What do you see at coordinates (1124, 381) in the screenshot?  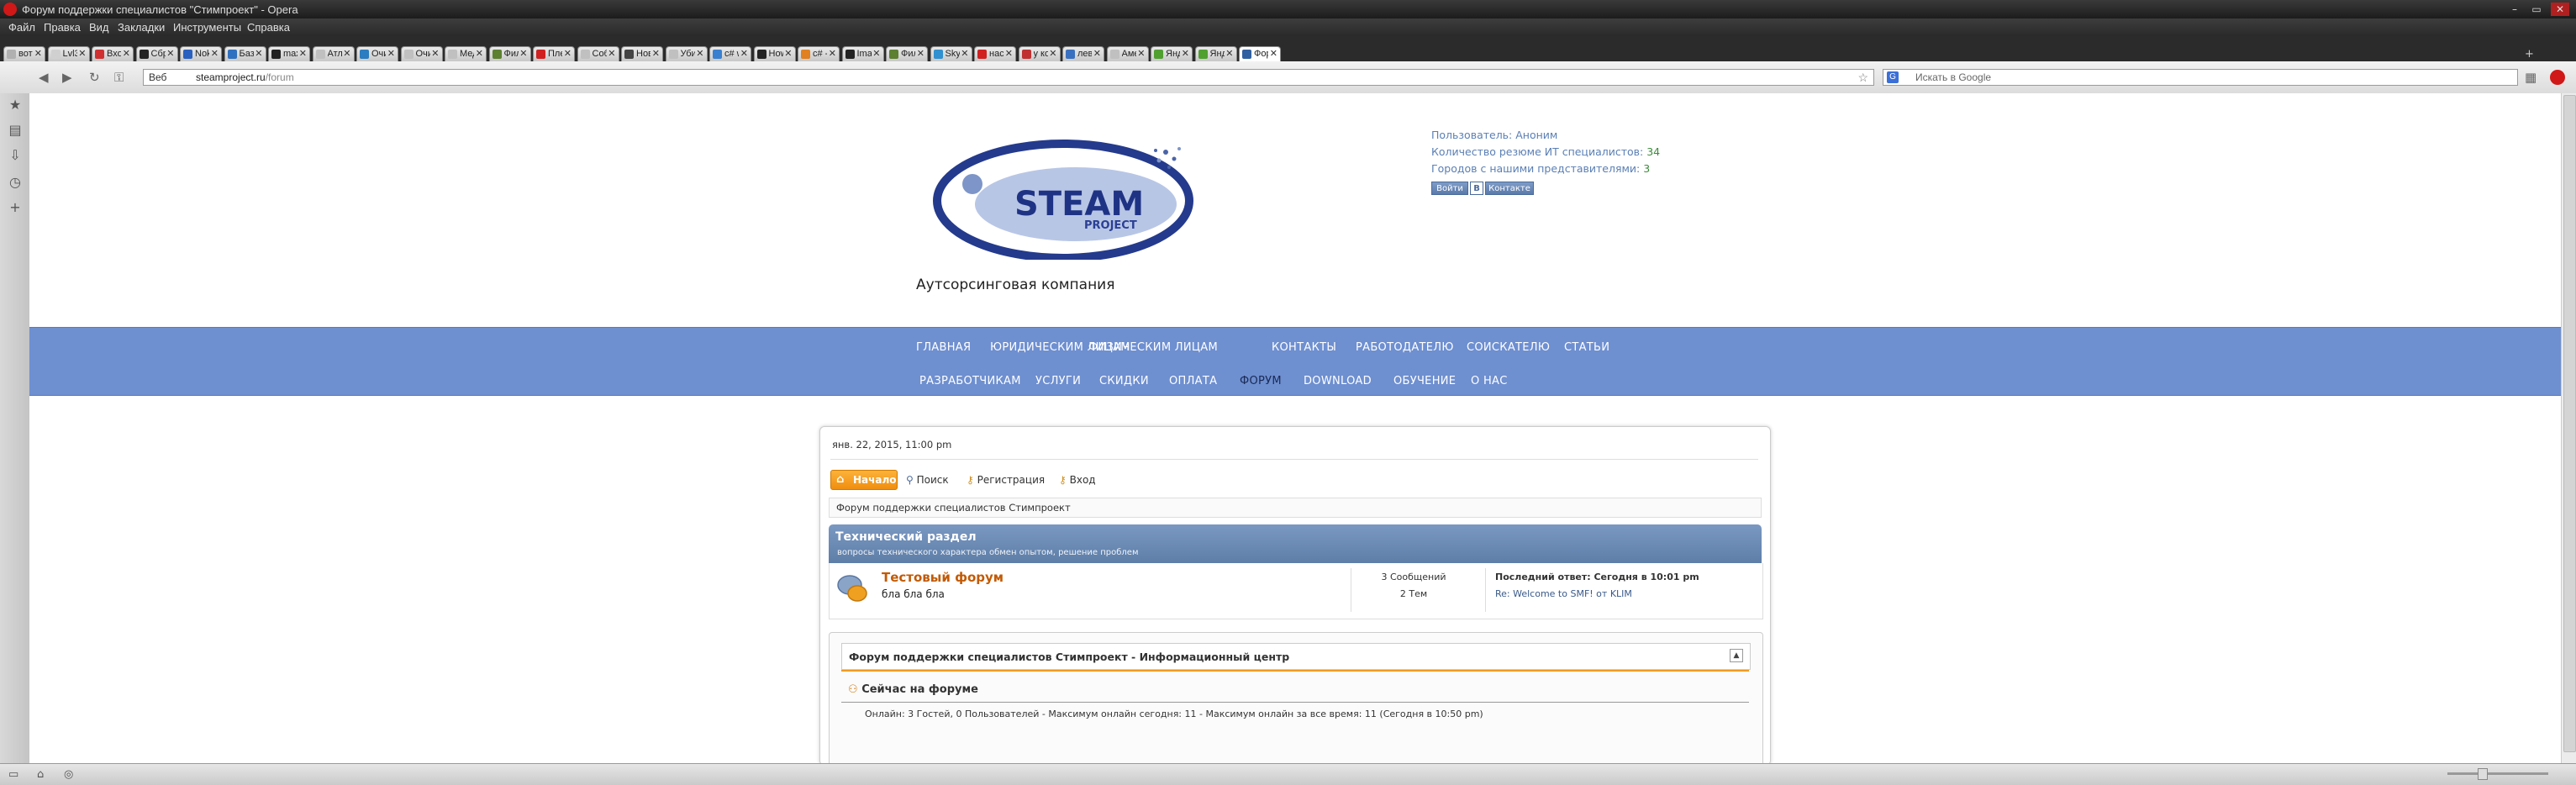 I see `nav-discounts: СКИДКИ` at bounding box center [1124, 381].